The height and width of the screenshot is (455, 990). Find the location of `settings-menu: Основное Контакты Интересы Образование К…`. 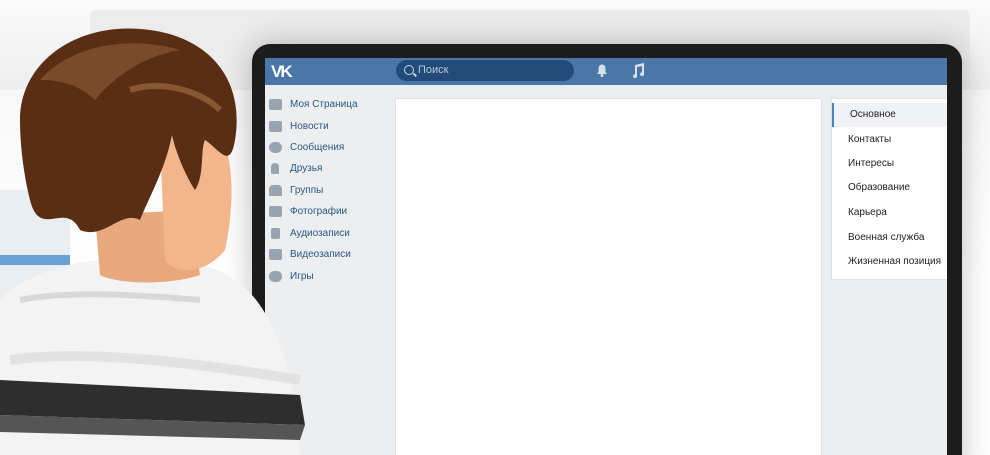

settings-menu: Основное Контакты Интересы Образование К… is located at coordinates (889, 189).